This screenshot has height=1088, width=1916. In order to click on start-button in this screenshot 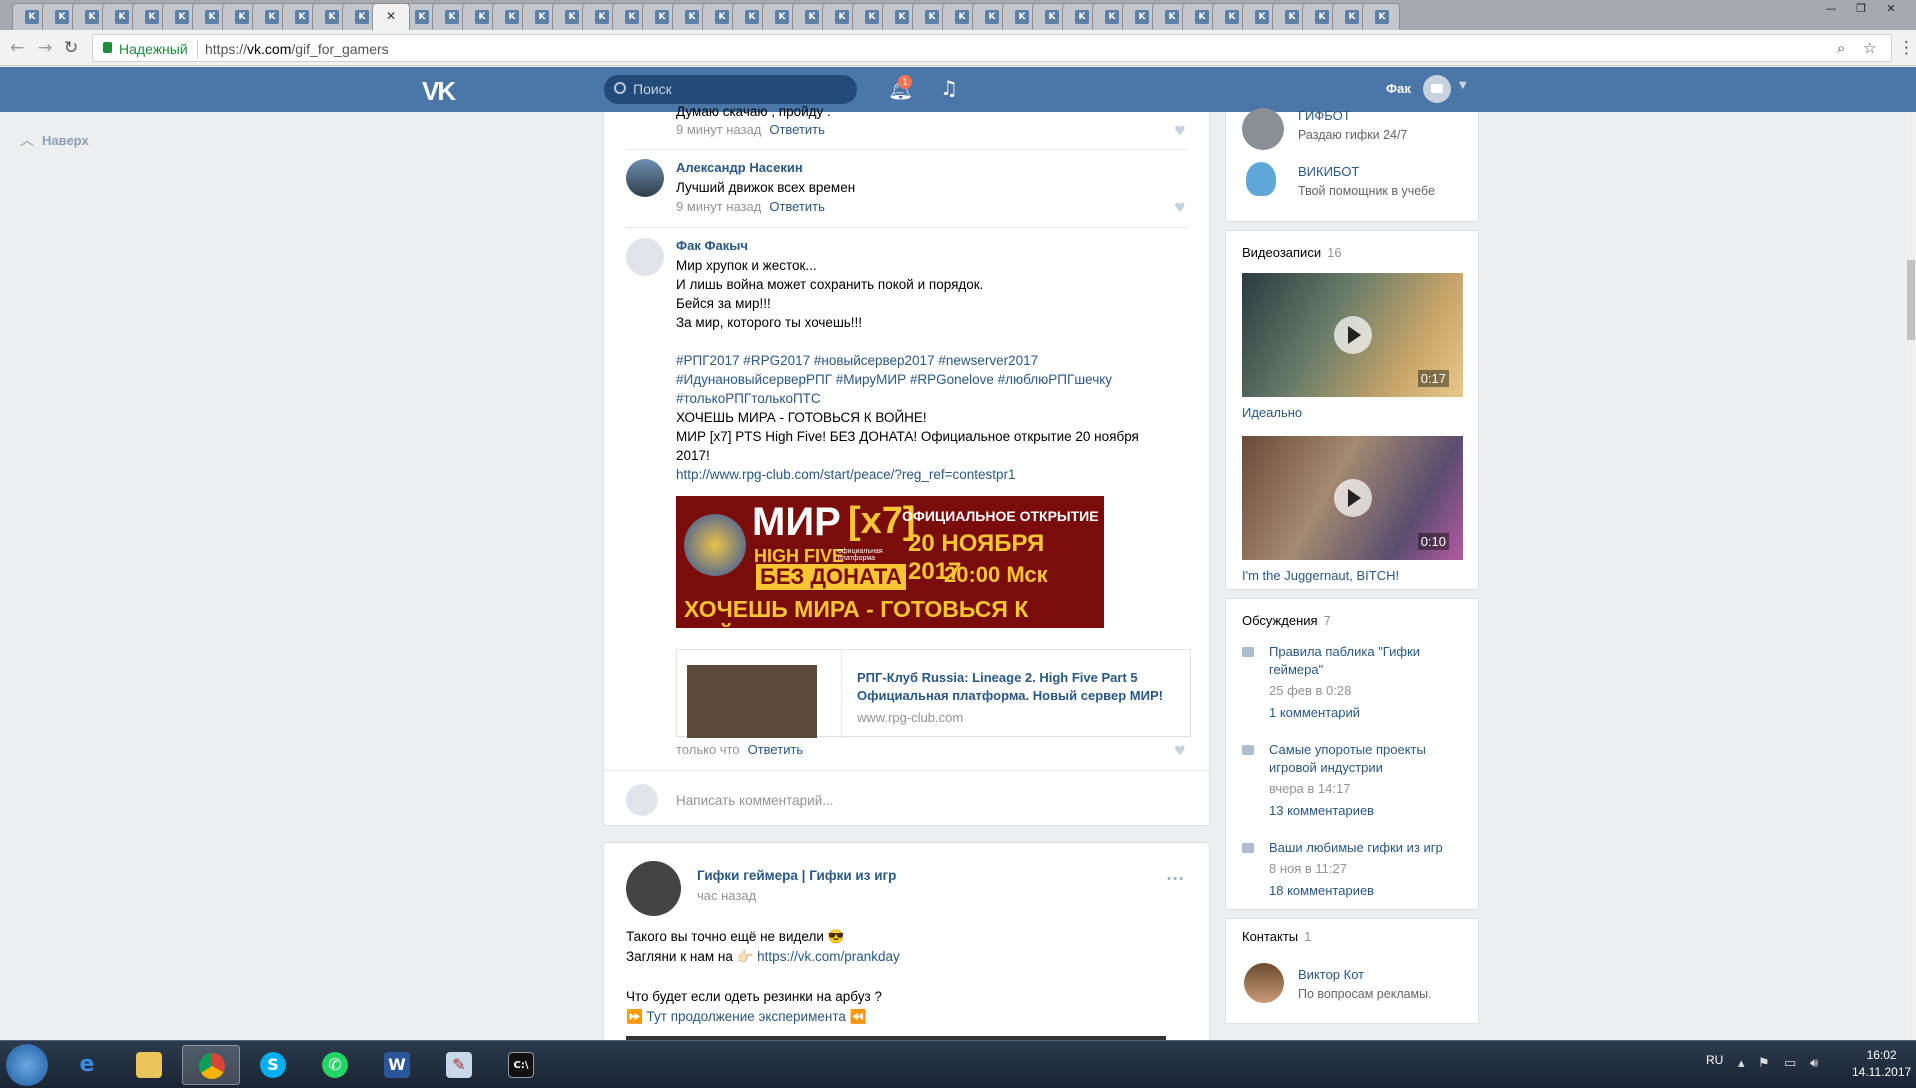, I will do `click(27, 1065)`.